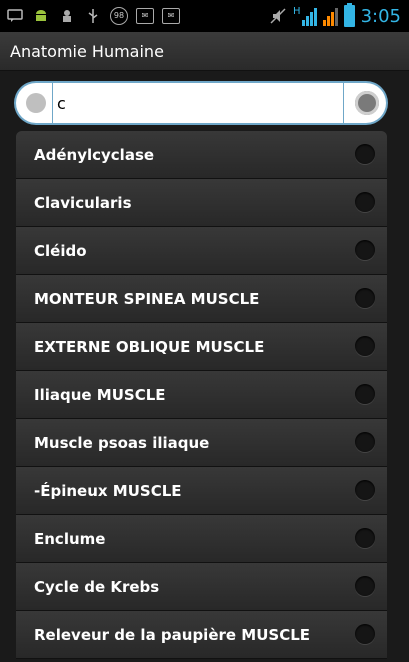 This screenshot has width=409, height=662. Describe the element at coordinates (36, 103) in the screenshot. I see `search-clear-button` at that location.